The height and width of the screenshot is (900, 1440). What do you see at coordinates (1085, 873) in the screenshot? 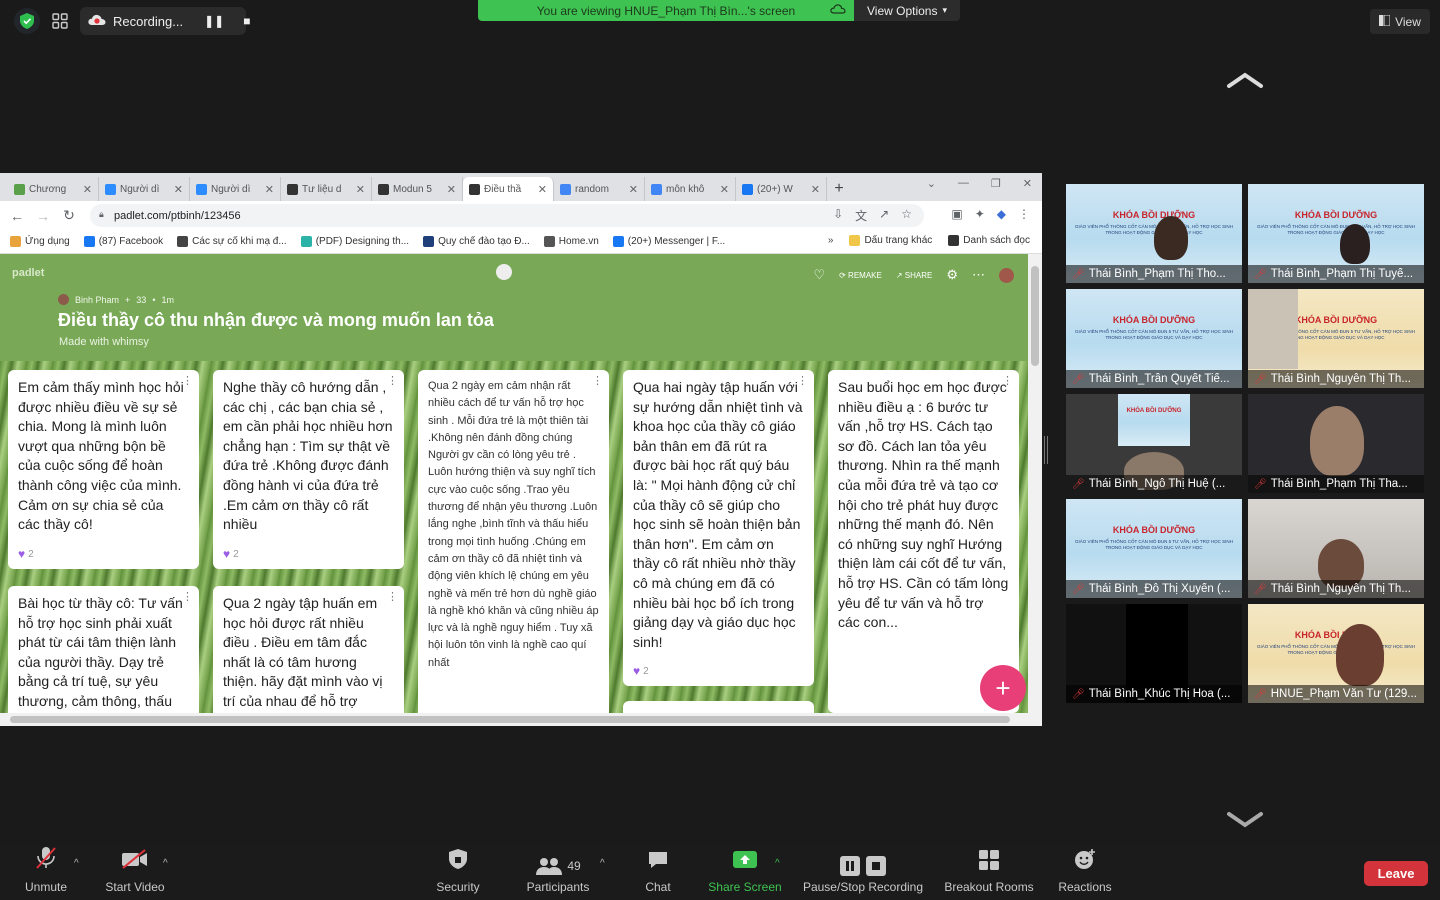
I see `reactions-button: Reactions` at bounding box center [1085, 873].